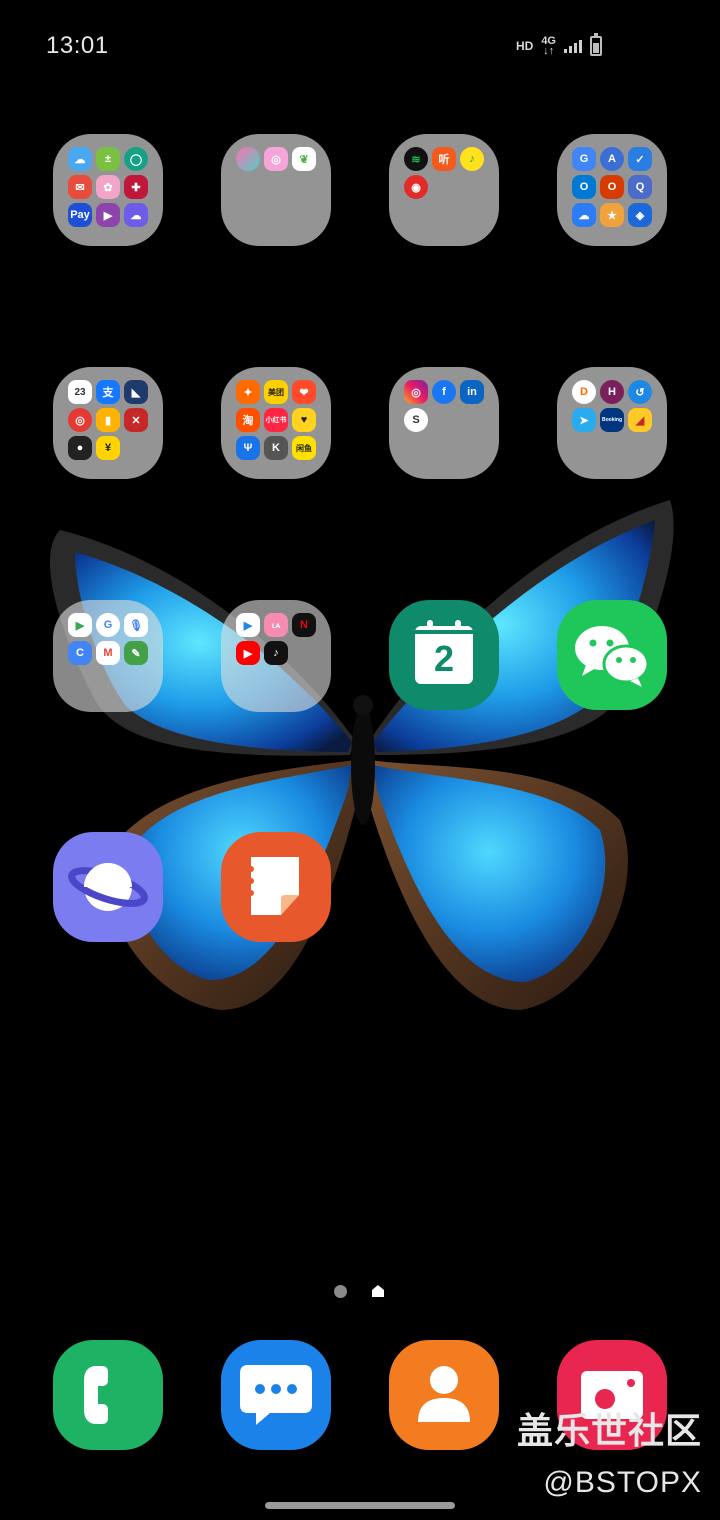 Image resolution: width=720 pixels, height=1520 pixels. What do you see at coordinates (612, 420) in the screenshot?
I see `booking-icon: Booking` at bounding box center [612, 420].